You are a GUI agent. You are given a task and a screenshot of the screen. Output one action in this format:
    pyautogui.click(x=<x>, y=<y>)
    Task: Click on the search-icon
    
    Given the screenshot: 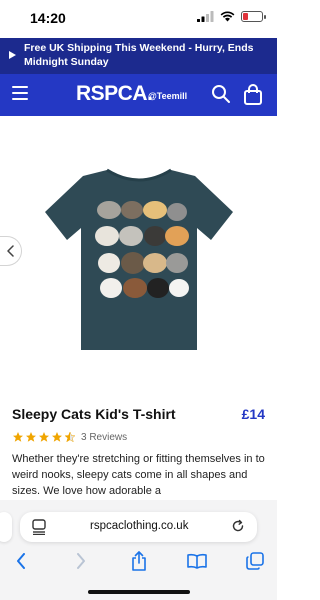 What is the action you would take?
    pyautogui.click(x=221, y=94)
    